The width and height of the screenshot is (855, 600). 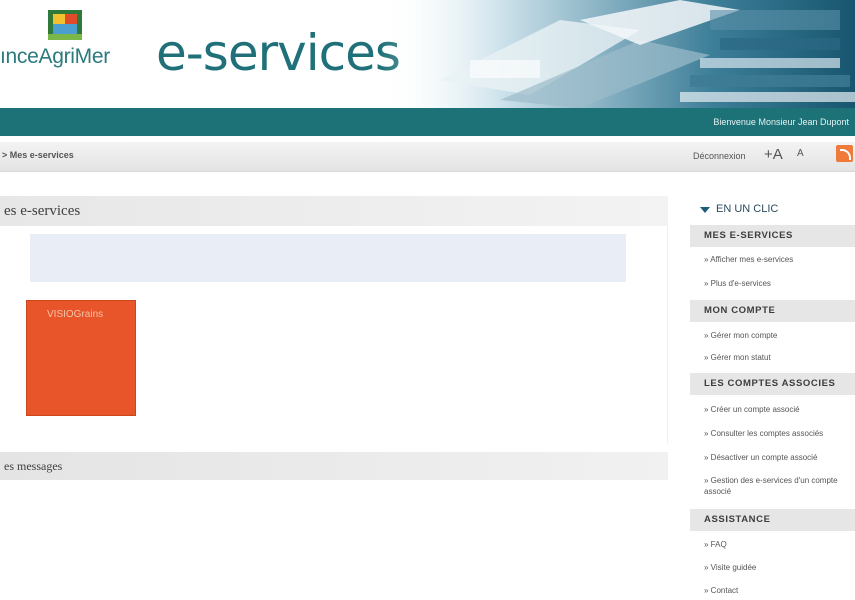 What do you see at coordinates (334, 466) in the screenshot?
I see `messages-title-bar: es messages` at bounding box center [334, 466].